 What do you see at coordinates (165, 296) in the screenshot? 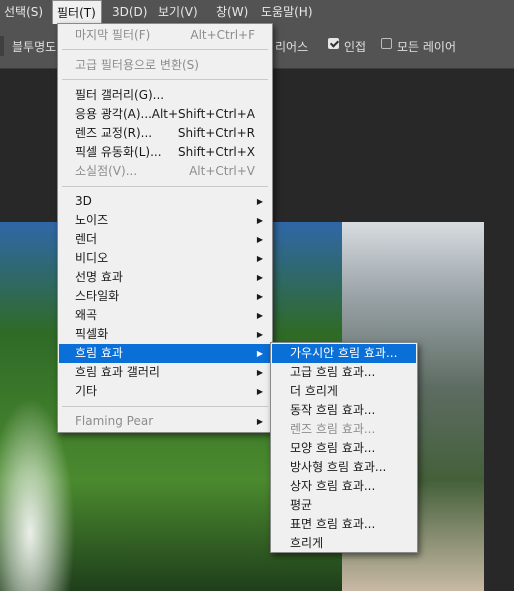
I see `menu-item-stylize: 스타일화 ▶` at bounding box center [165, 296].